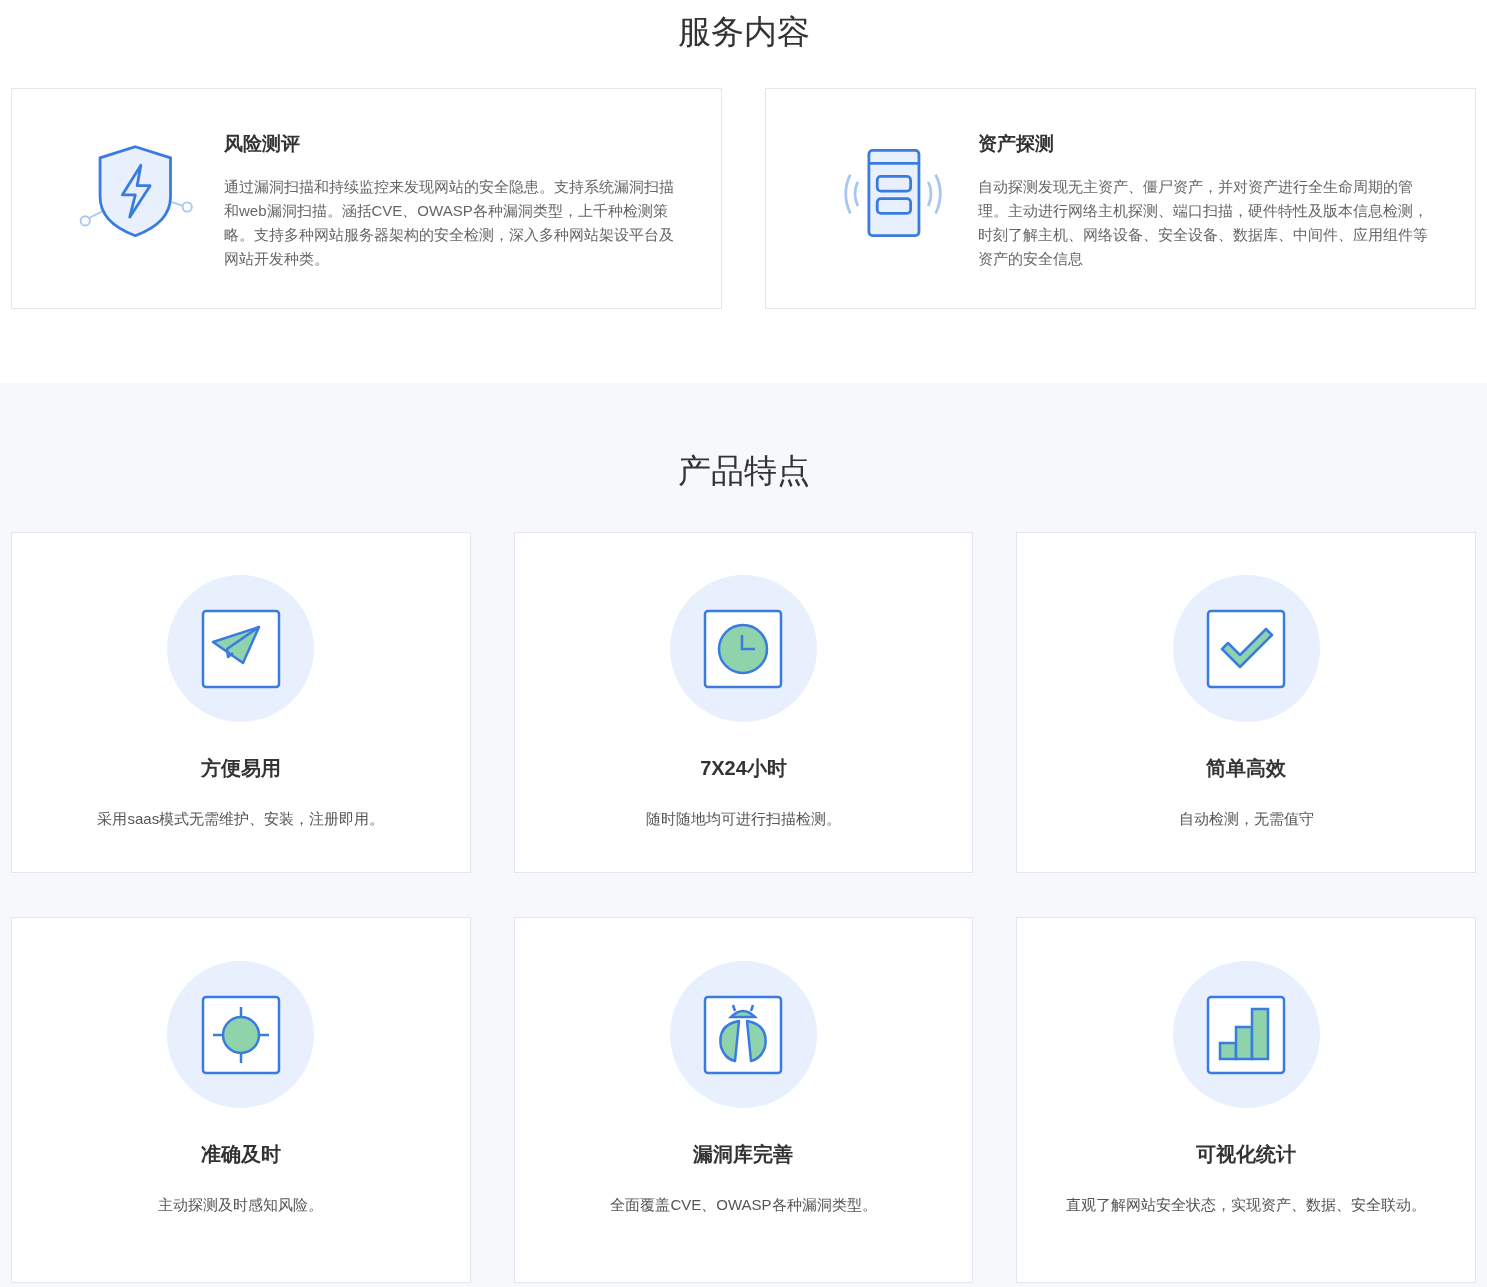 The image size is (1487, 1287). I want to click on feature-description: 主动探测及时感知风险。, so click(241, 1205).